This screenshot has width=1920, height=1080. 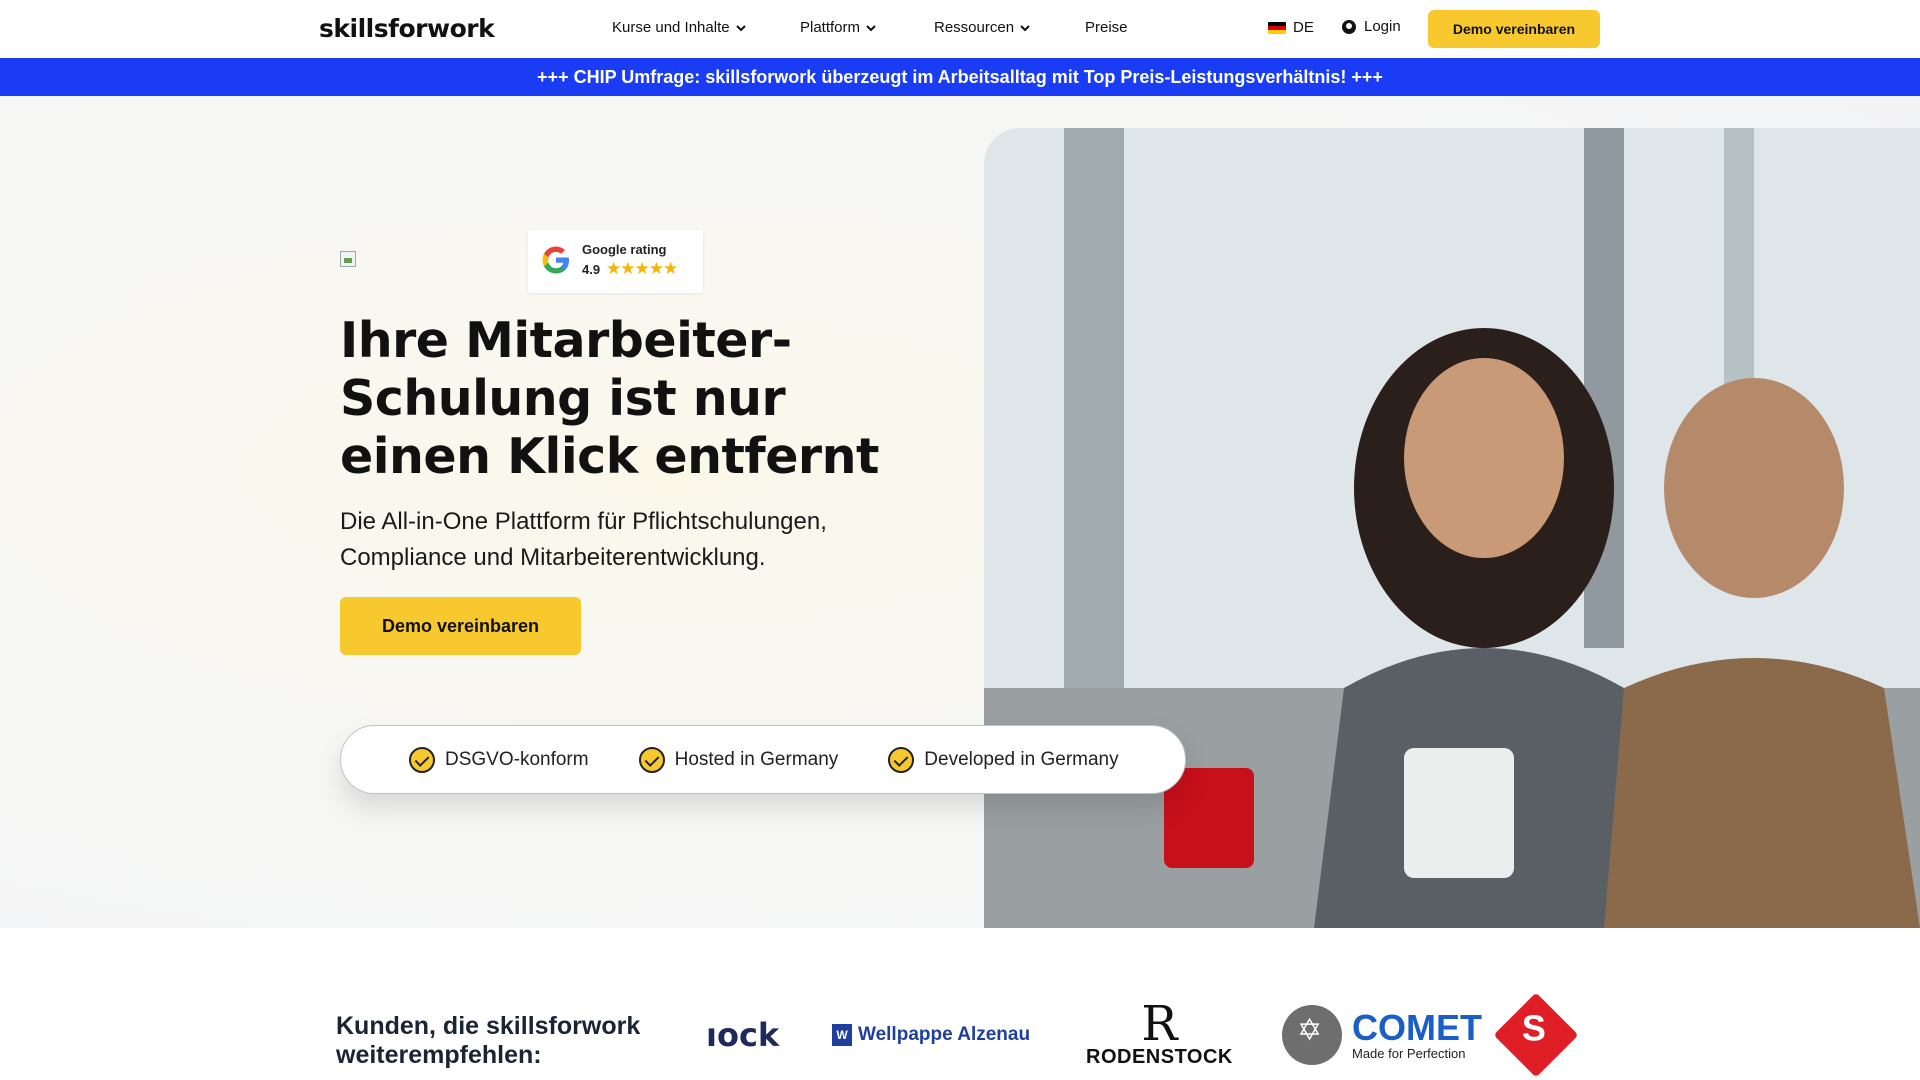 What do you see at coordinates (1409, 1053) in the screenshot?
I see `logo-tagline: Made for Perfection` at bounding box center [1409, 1053].